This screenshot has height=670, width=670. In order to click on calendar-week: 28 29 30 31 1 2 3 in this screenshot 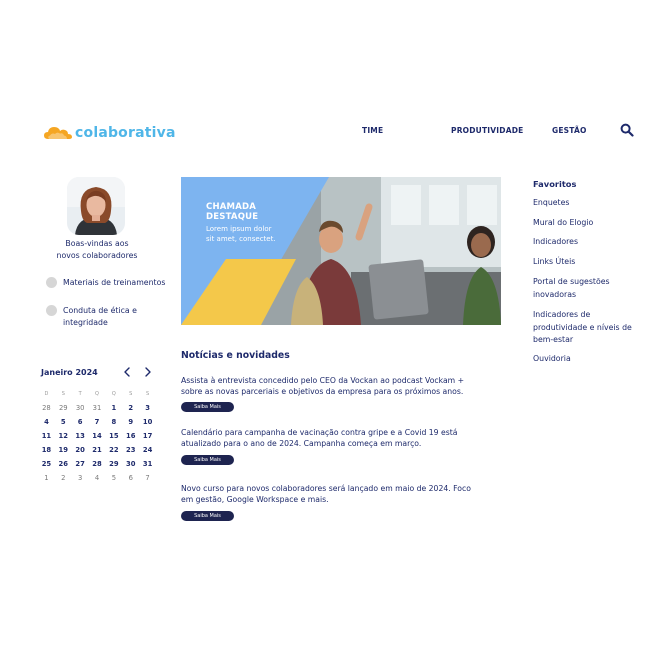, I will do `click(97, 408)`.